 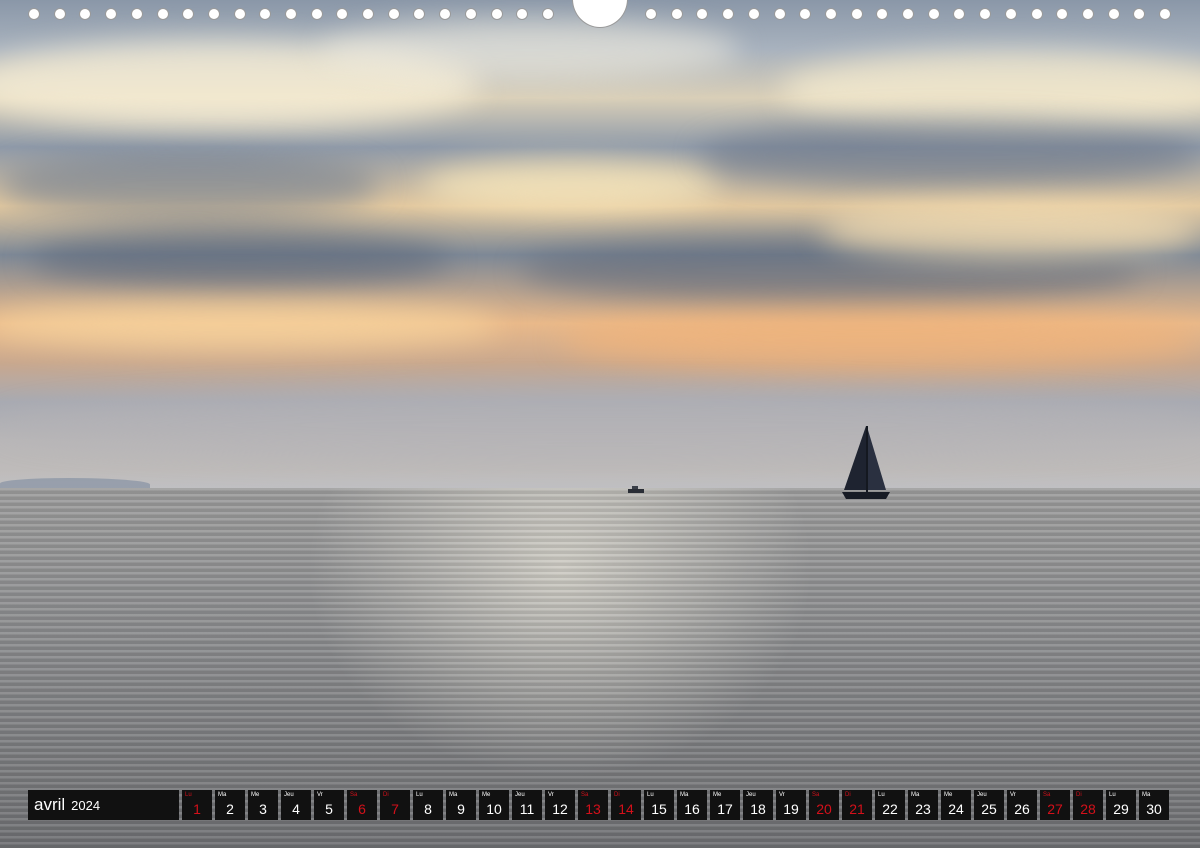 What do you see at coordinates (956, 809) in the screenshot?
I see `day-number: 24` at bounding box center [956, 809].